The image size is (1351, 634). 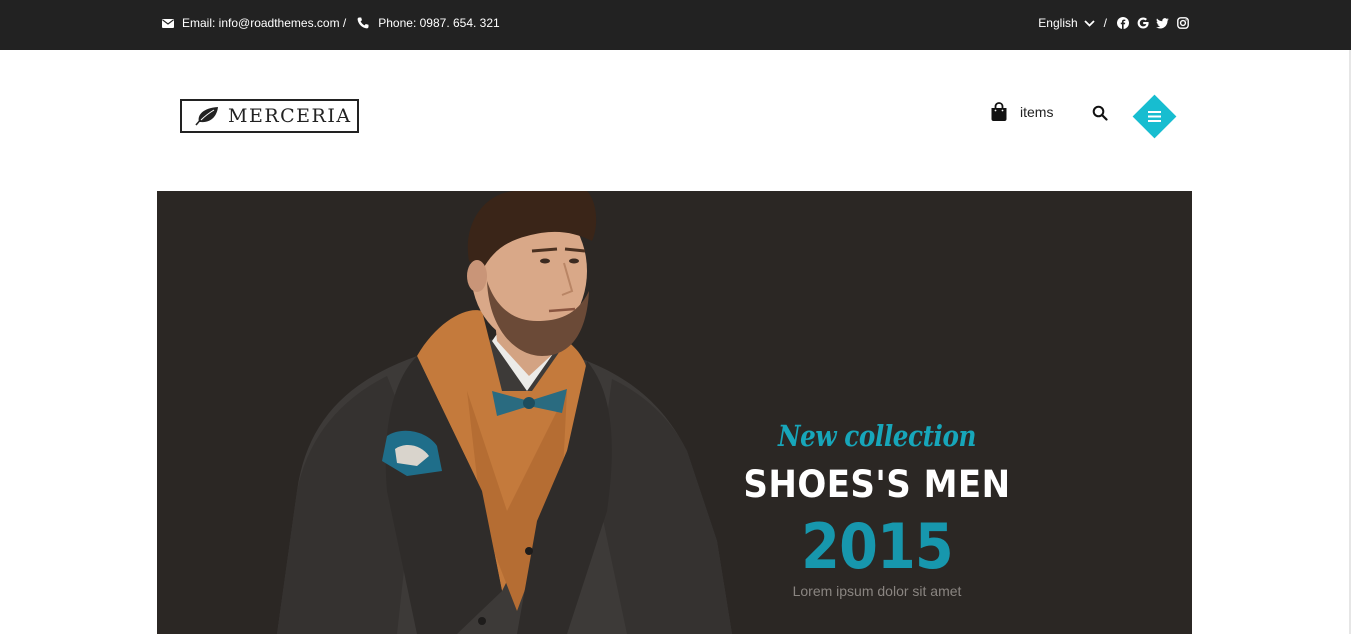 What do you see at coordinates (877, 484) in the screenshot?
I see `banner-title: SHOES'S MEN` at bounding box center [877, 484].